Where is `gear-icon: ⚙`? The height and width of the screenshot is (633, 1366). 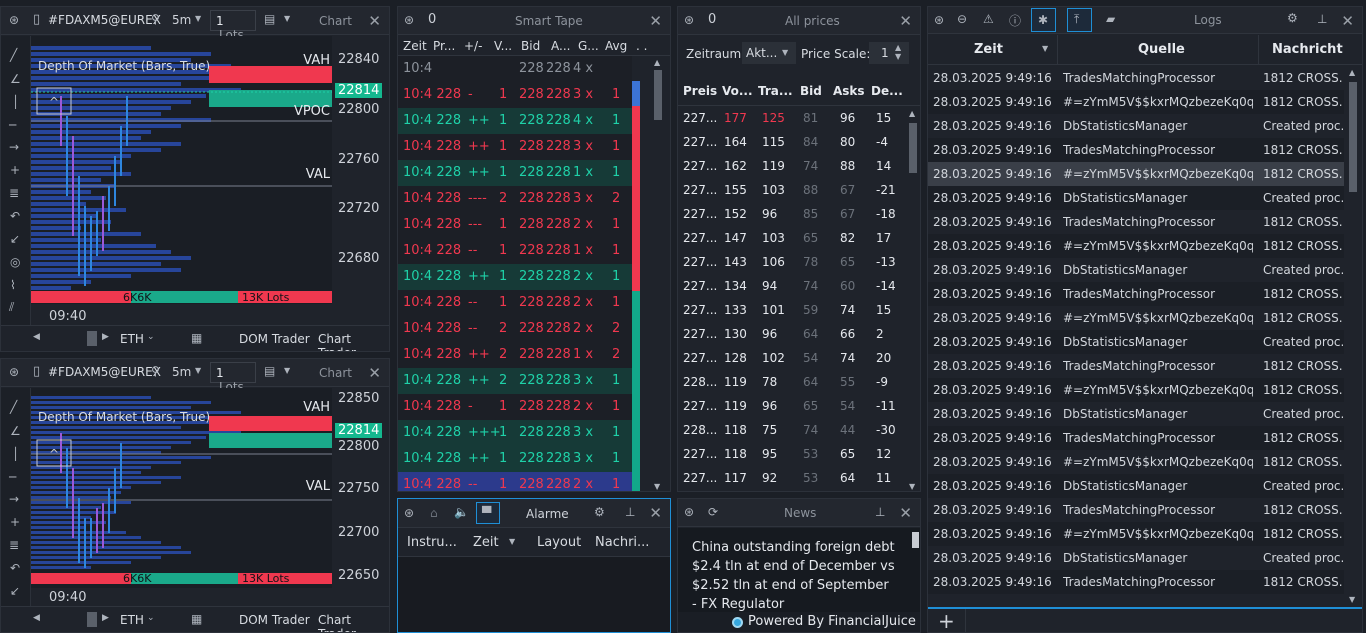
gear-icon: ⚙ is located at coordinates (1292, 18).